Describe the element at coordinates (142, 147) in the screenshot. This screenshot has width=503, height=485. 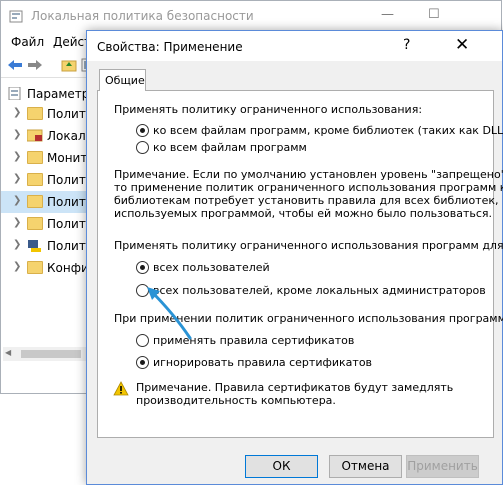
I see `radio-all-files` at that location.